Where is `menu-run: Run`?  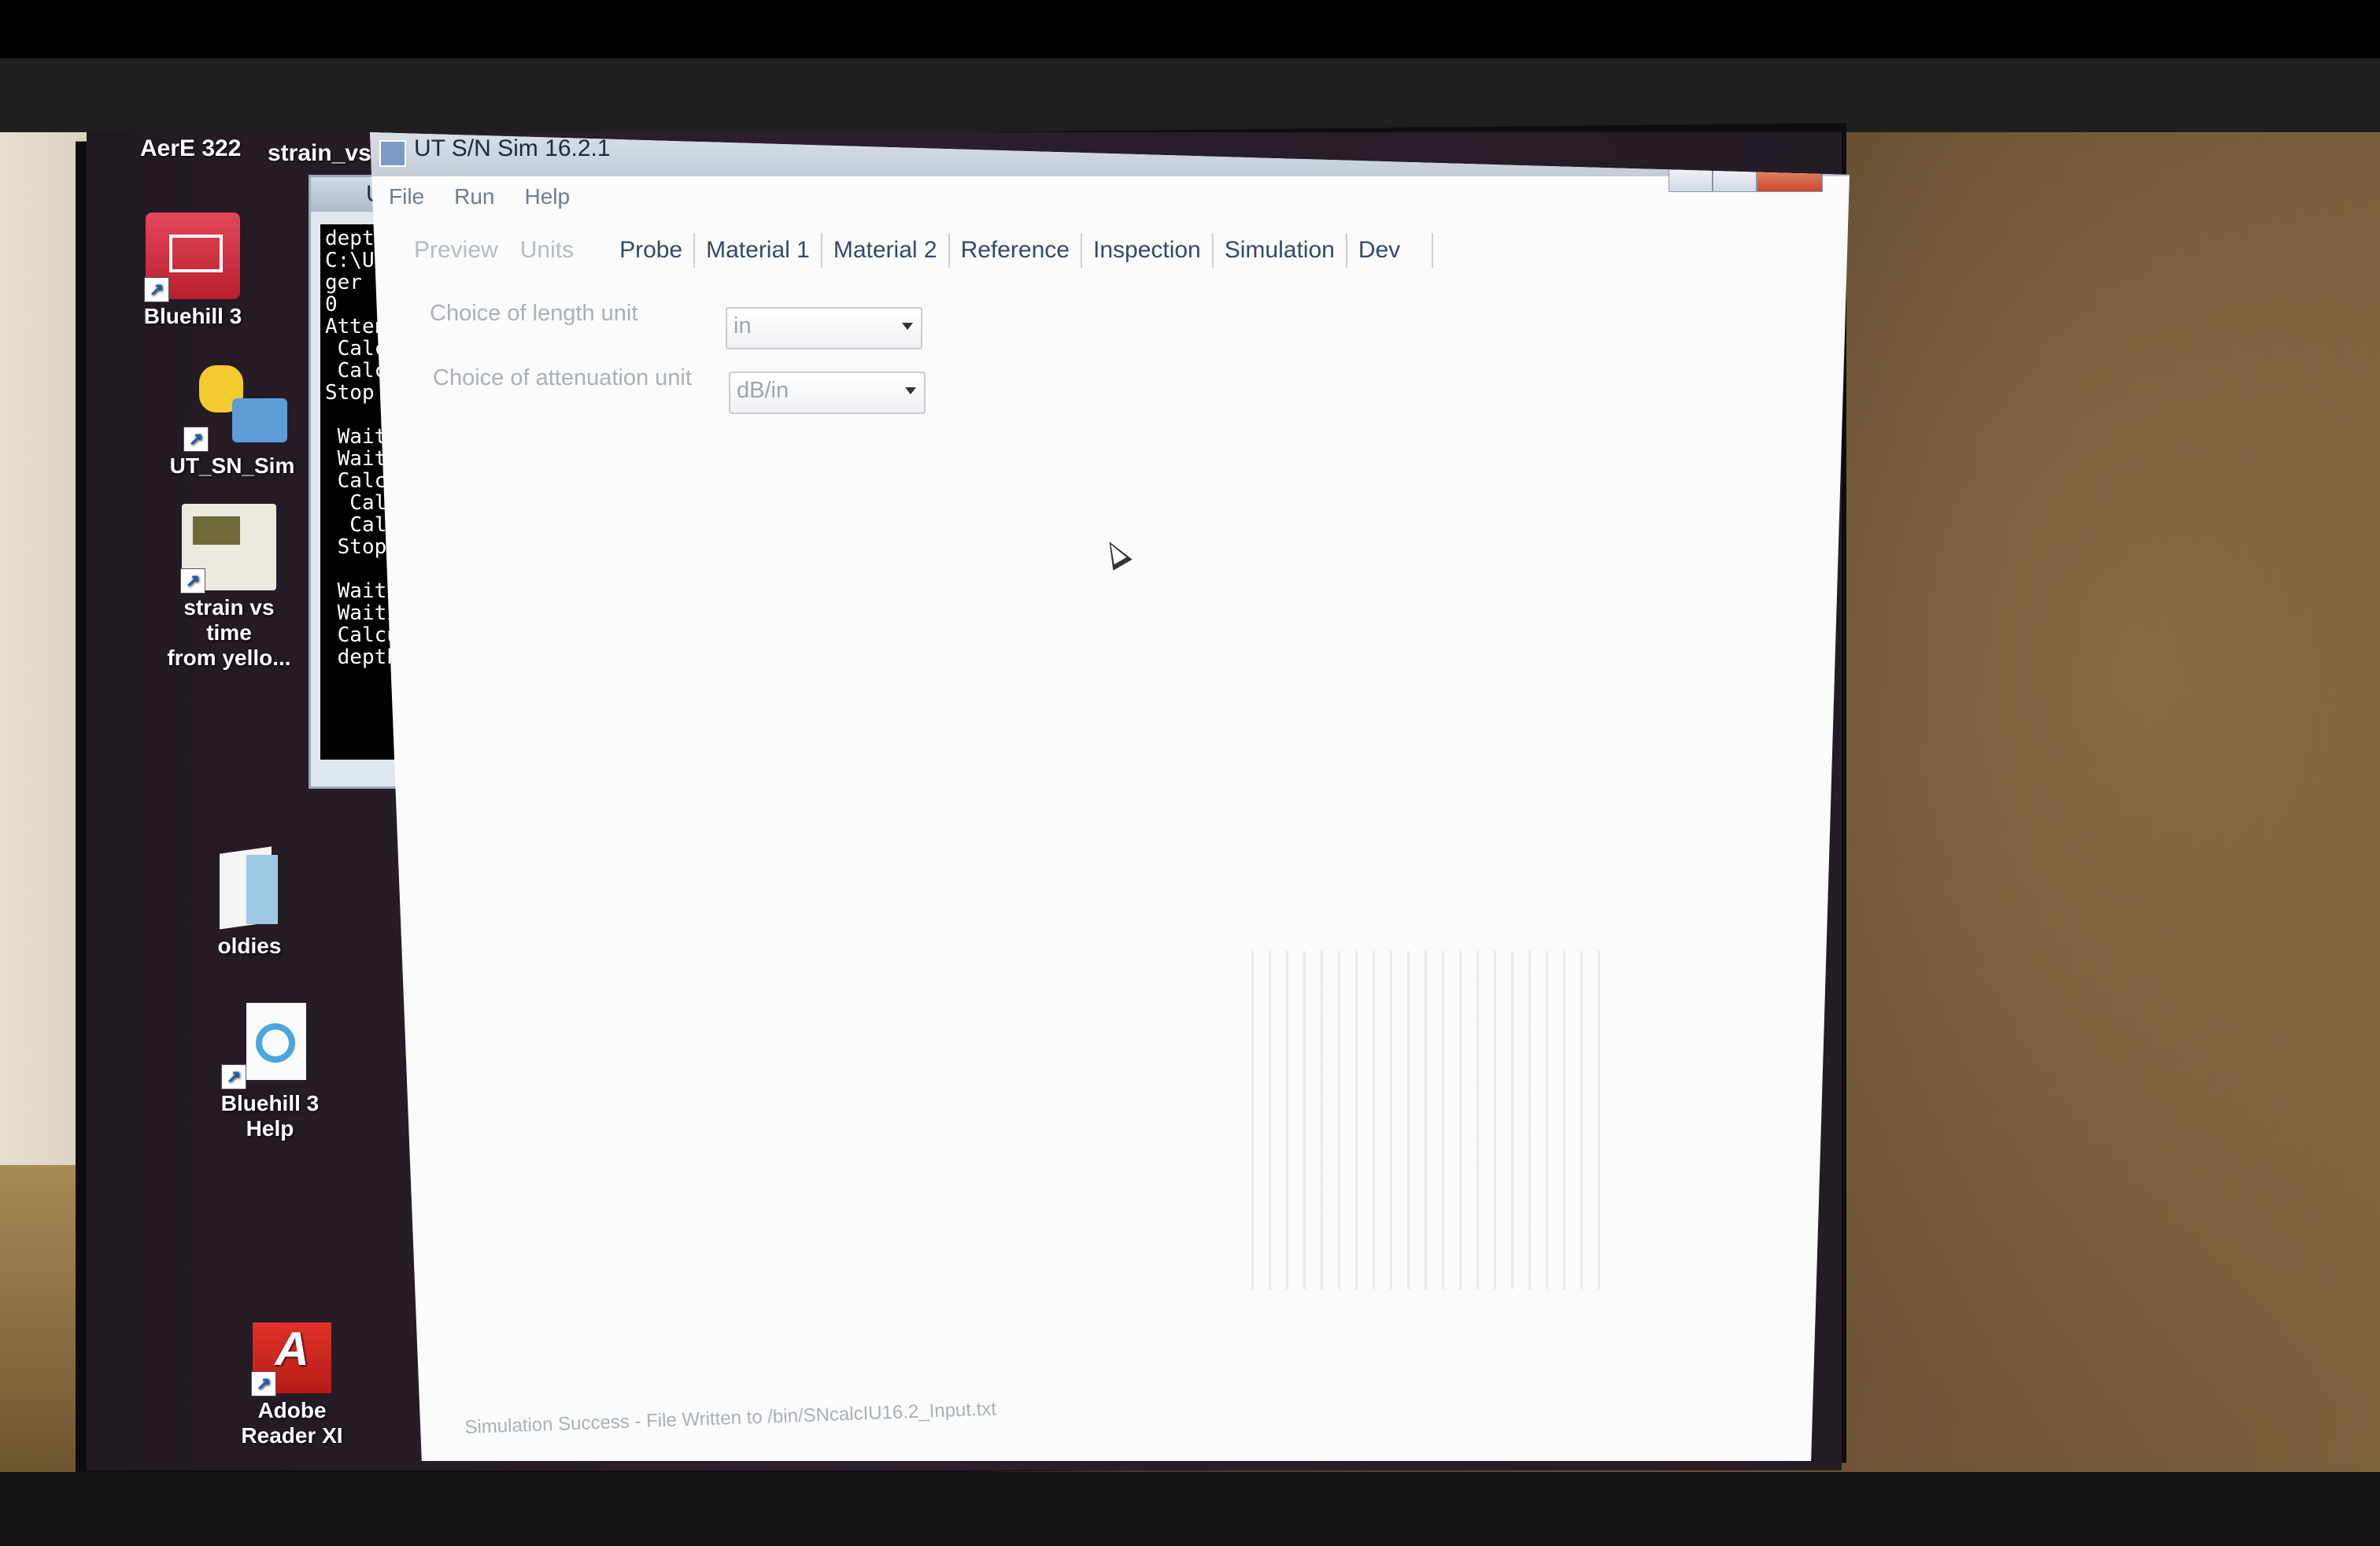 menu-run: Run is located at coordinates (474, 197).